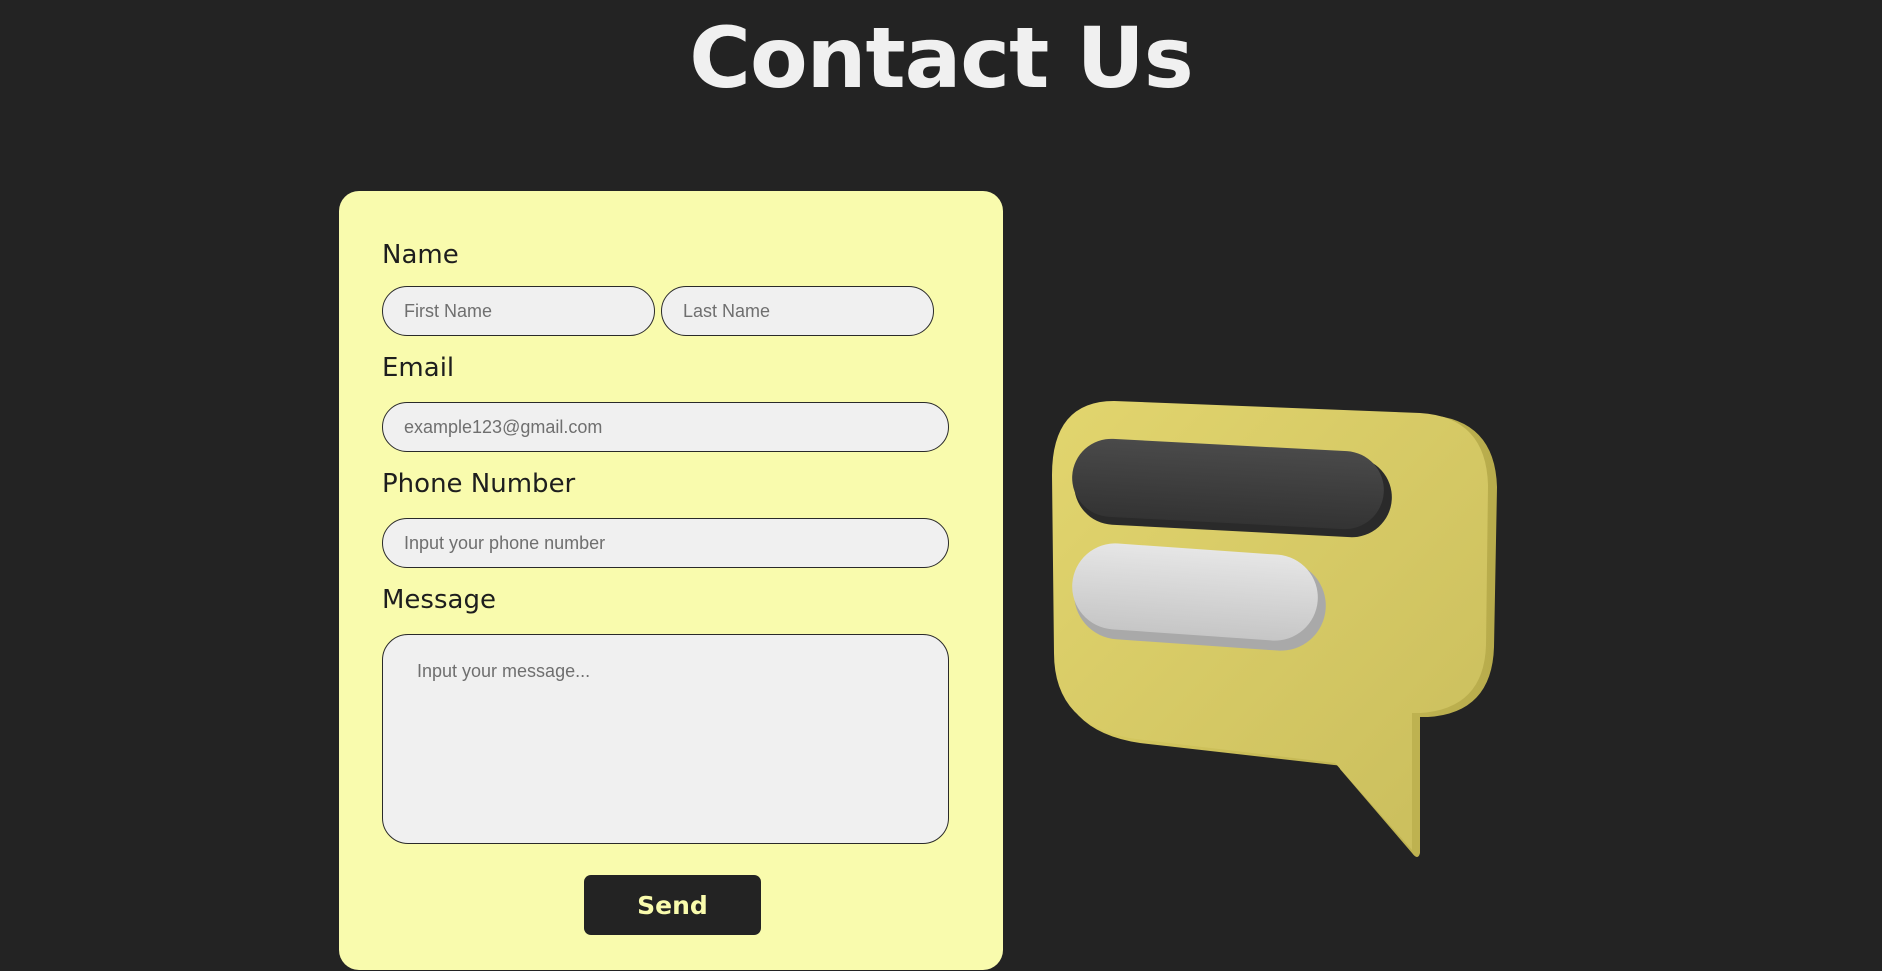 The image size is (1882, 971). I want to click on send-button: Send, so click(672, 905).